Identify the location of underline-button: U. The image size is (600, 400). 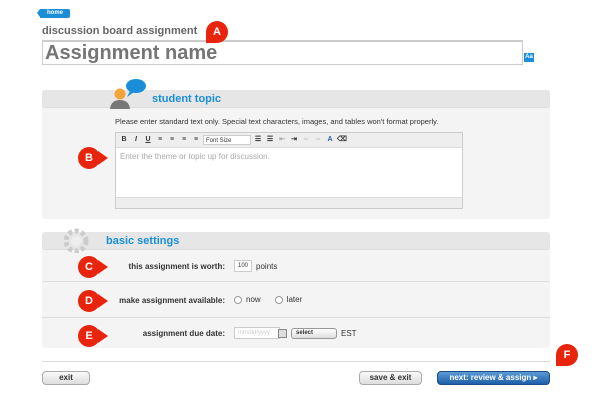
(148, 140).